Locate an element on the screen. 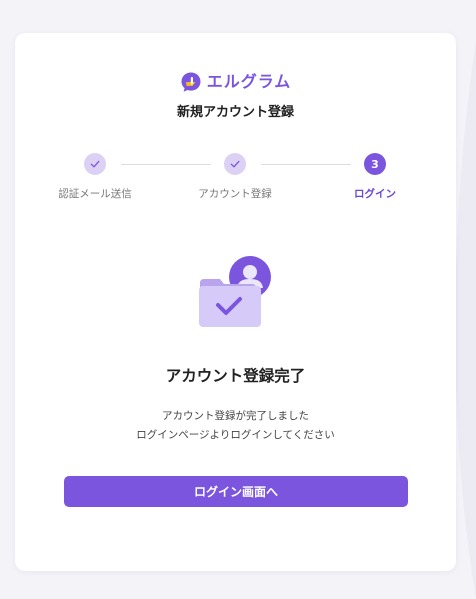  completion-message-line-2: ログインページよりログインしてください is located at coordinates (235, 435).